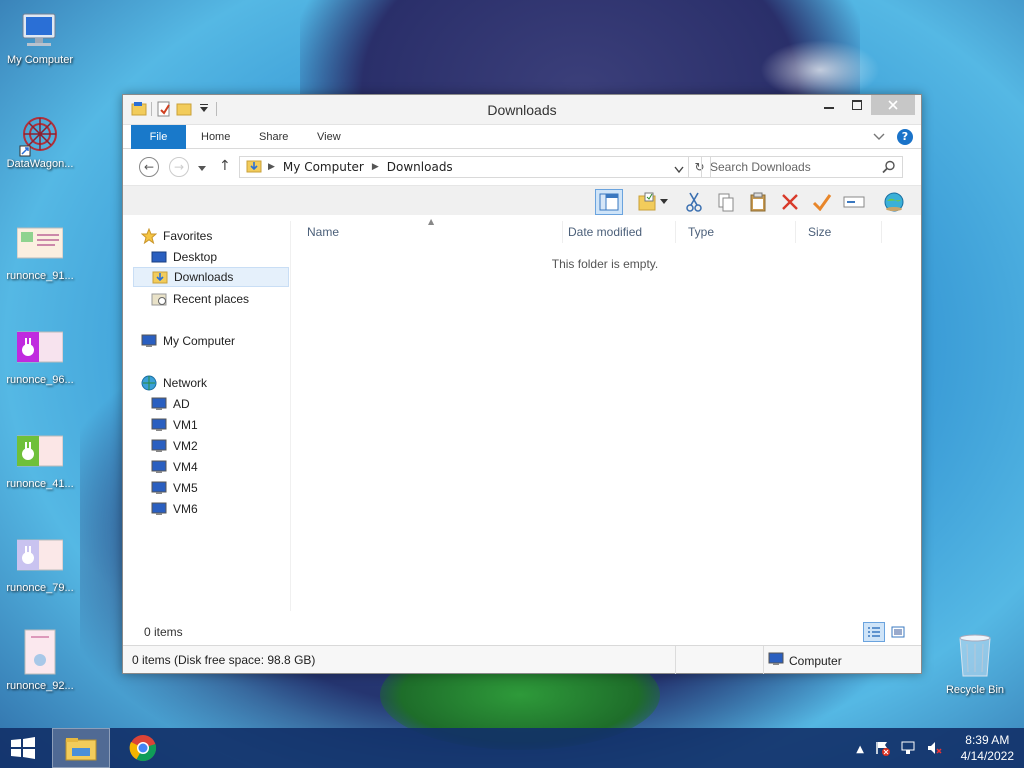  I want to click on column-header-size: Size, so click(839, 232).